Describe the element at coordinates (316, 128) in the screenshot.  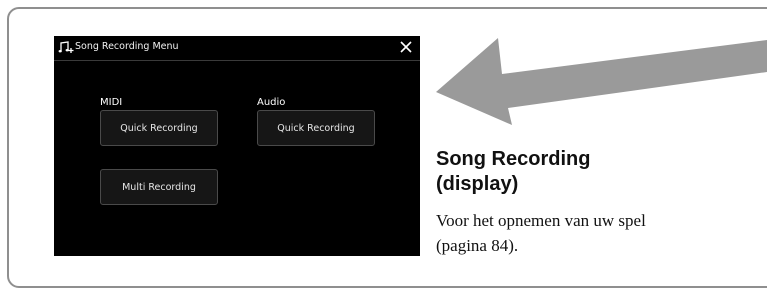
I see `audio-quick-recording-button: Quick Recording` at that location.